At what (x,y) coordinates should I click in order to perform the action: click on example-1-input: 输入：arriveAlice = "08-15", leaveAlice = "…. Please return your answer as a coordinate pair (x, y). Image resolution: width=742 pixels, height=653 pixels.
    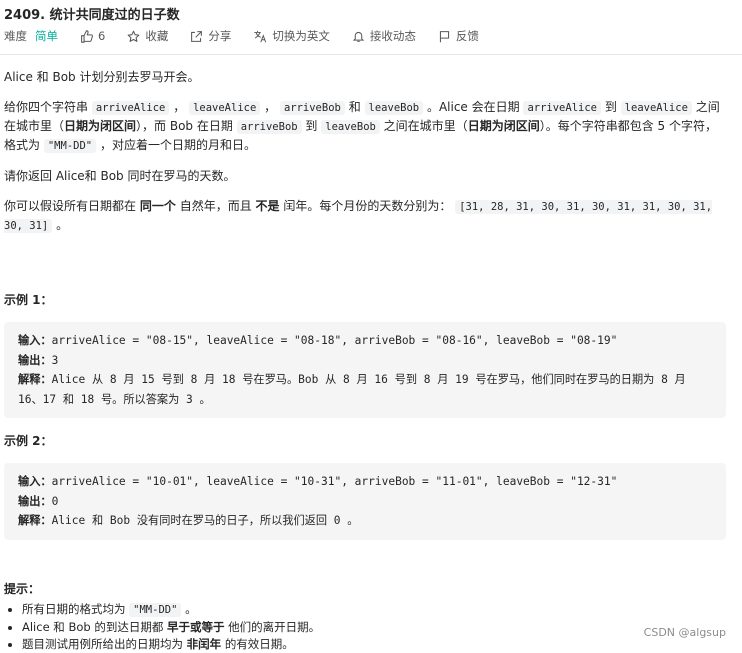
    Looking at the image, I should click on (365, 341).